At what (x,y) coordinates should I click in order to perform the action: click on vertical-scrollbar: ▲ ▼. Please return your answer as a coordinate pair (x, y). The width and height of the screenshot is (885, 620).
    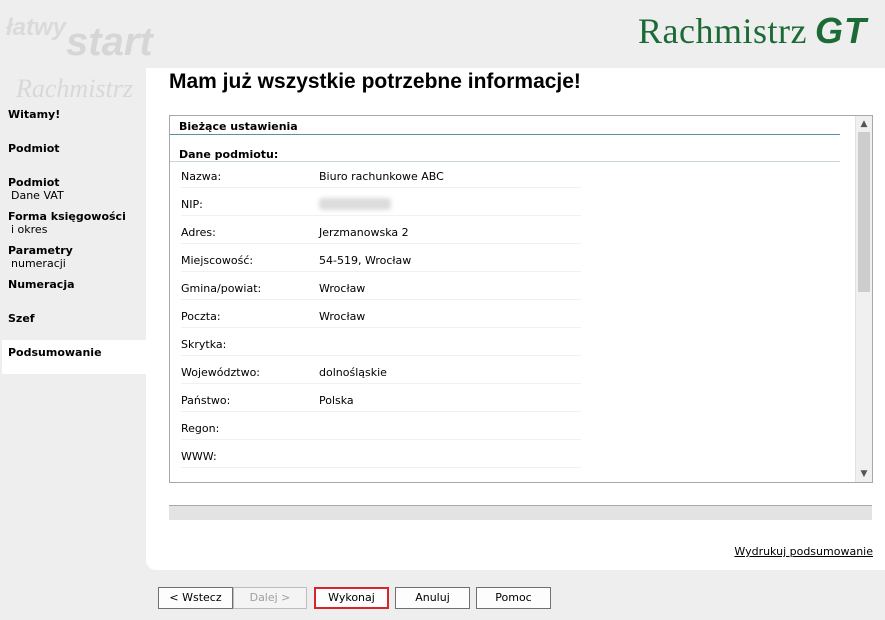
    Looking at the image, I should click on (863, 299).